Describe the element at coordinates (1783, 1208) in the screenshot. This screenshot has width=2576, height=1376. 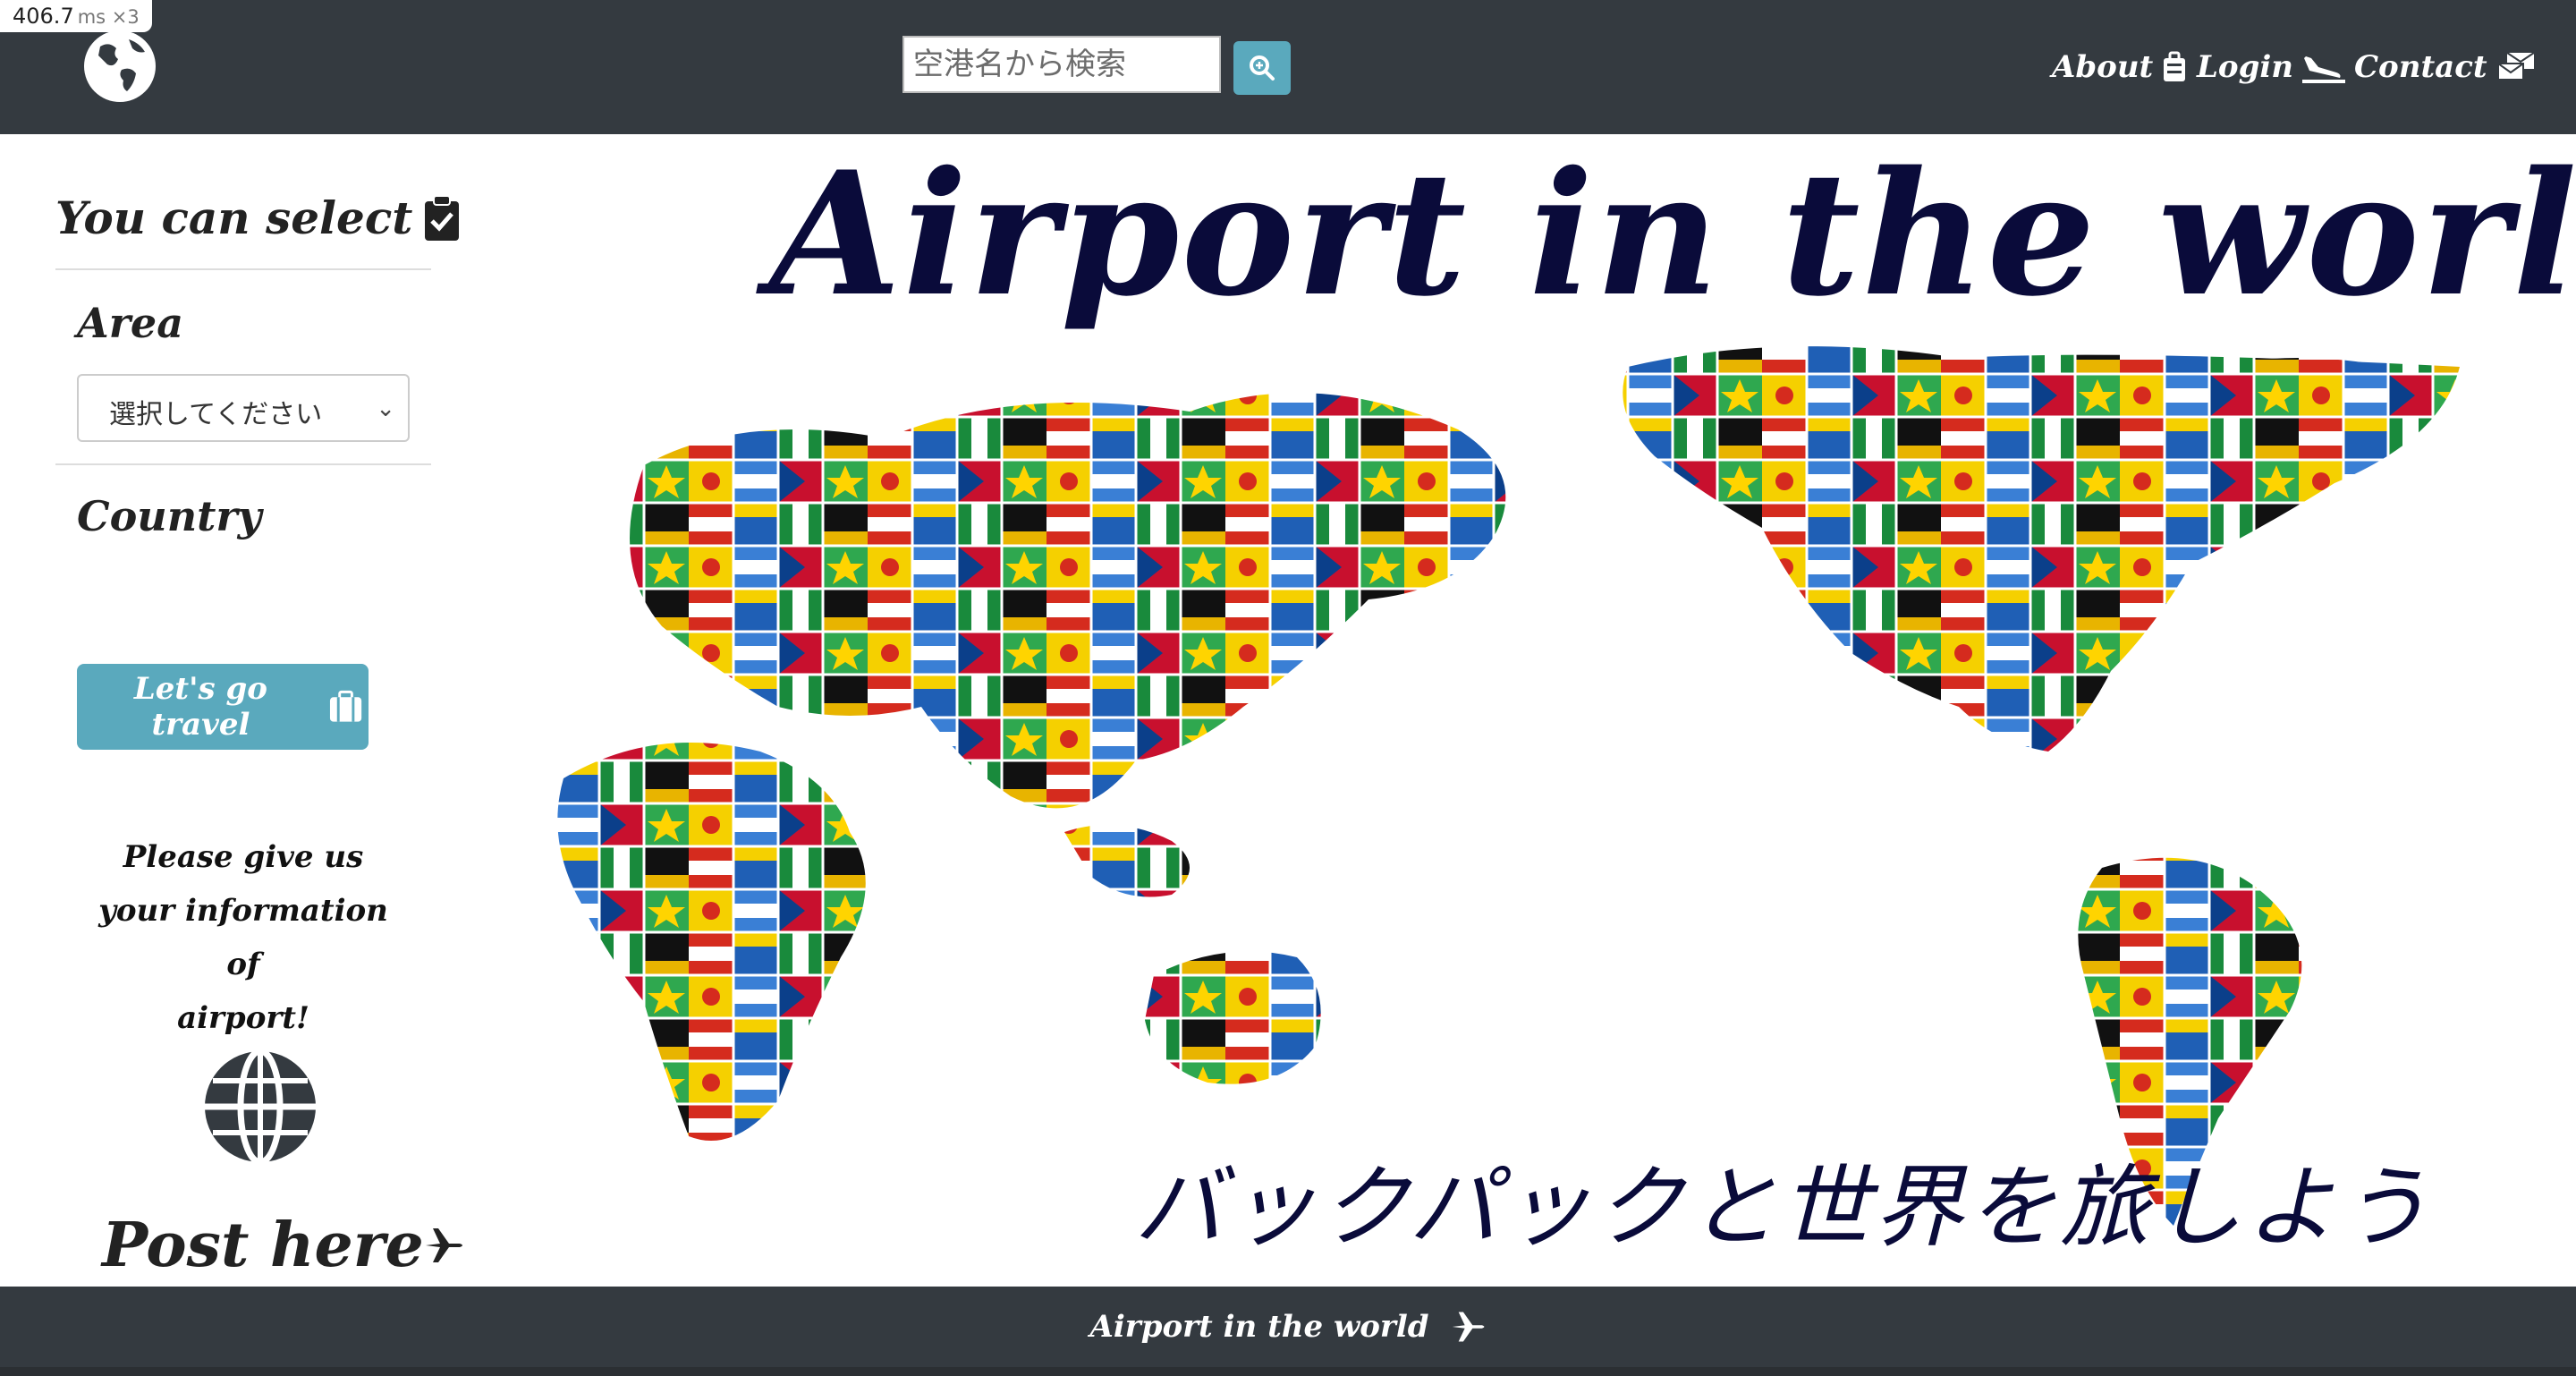
I see `japanese-subtitle: バックパックと世界を旅しよう` at that location.